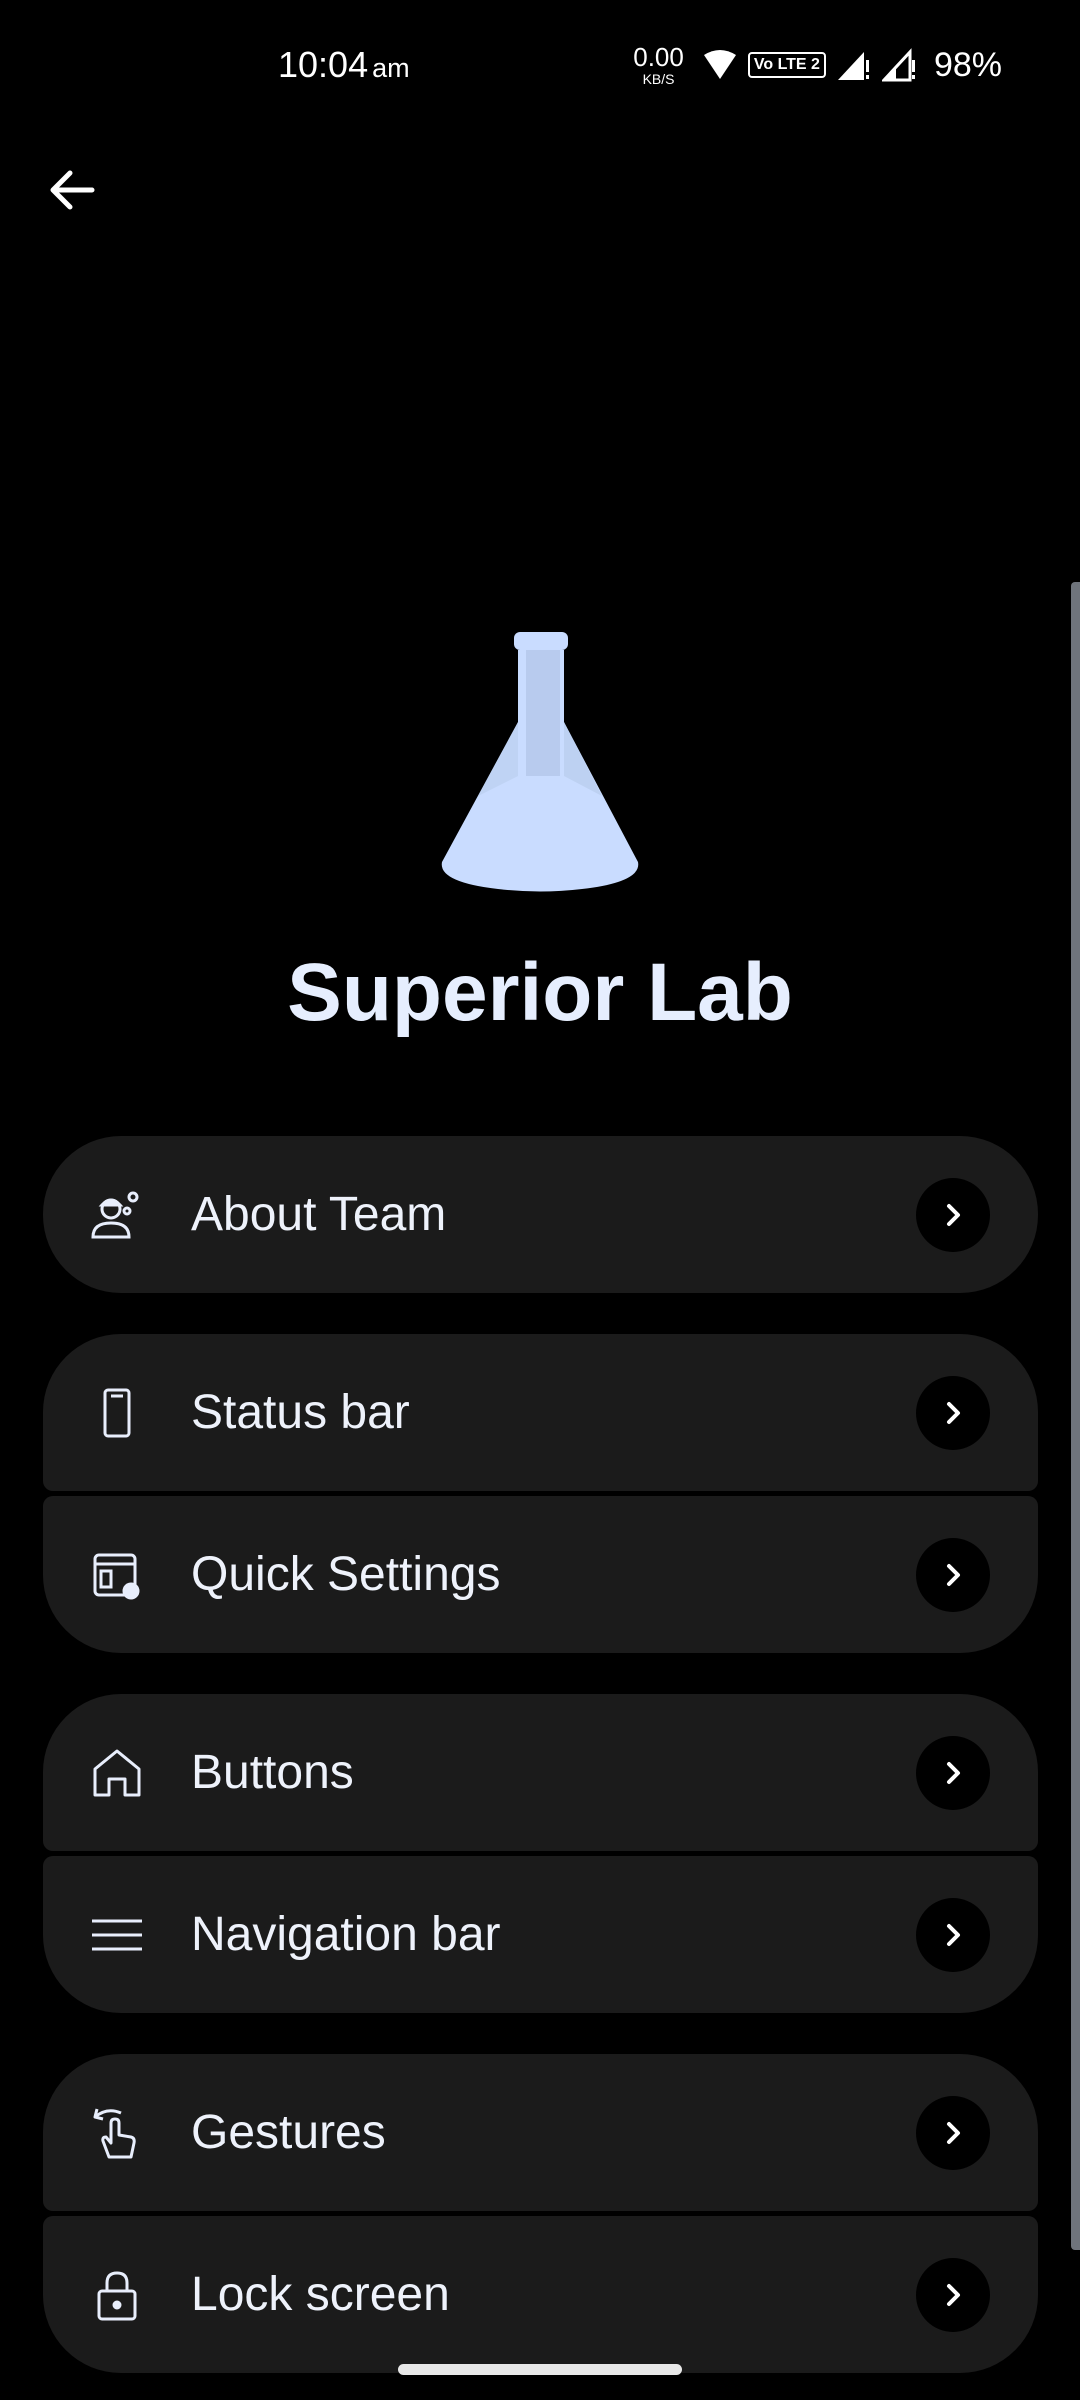 This screenshot has width=1080, height=2400. What do you see at coordinates (320, 2294) in the screenshot?
I see `menu-item-label: Lock screen` at bounding box center [320, 2294].